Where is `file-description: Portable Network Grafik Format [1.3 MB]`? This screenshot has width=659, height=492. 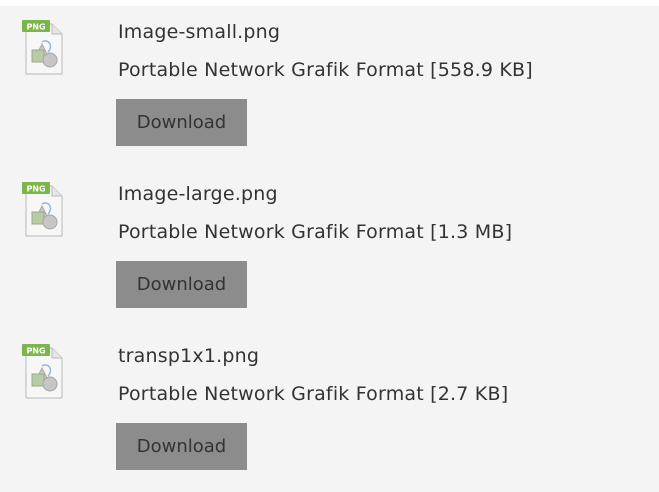 file-description: Portable Network Grafik Format [1.3 MB] is located at coordinates (315, 232).